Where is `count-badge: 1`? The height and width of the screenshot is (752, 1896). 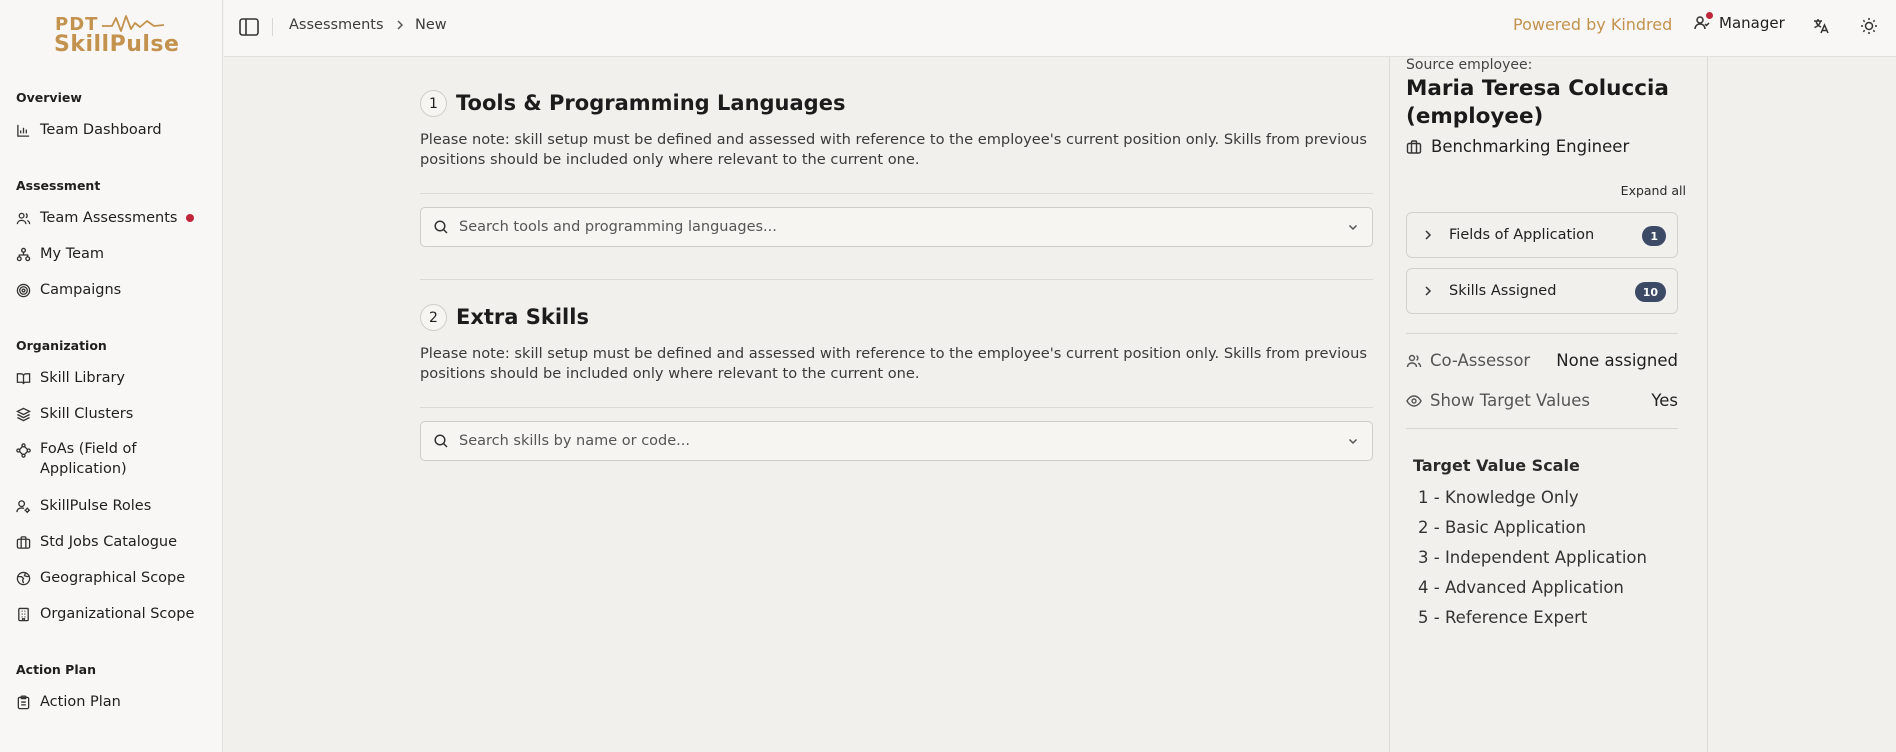
count-badge: 1 is located at coordinates (1654, 236).